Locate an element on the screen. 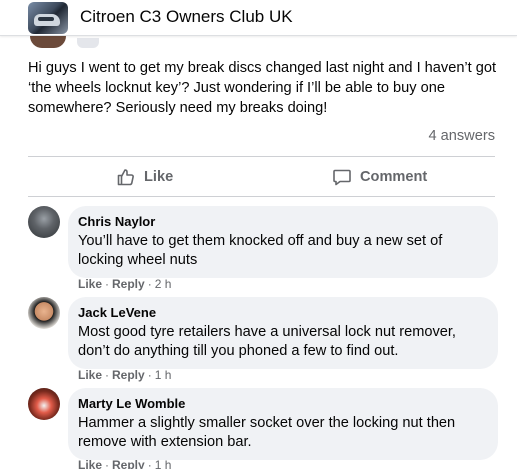 This screenshot has height=469, width=517. car-image is located at coordinates (47, 20).